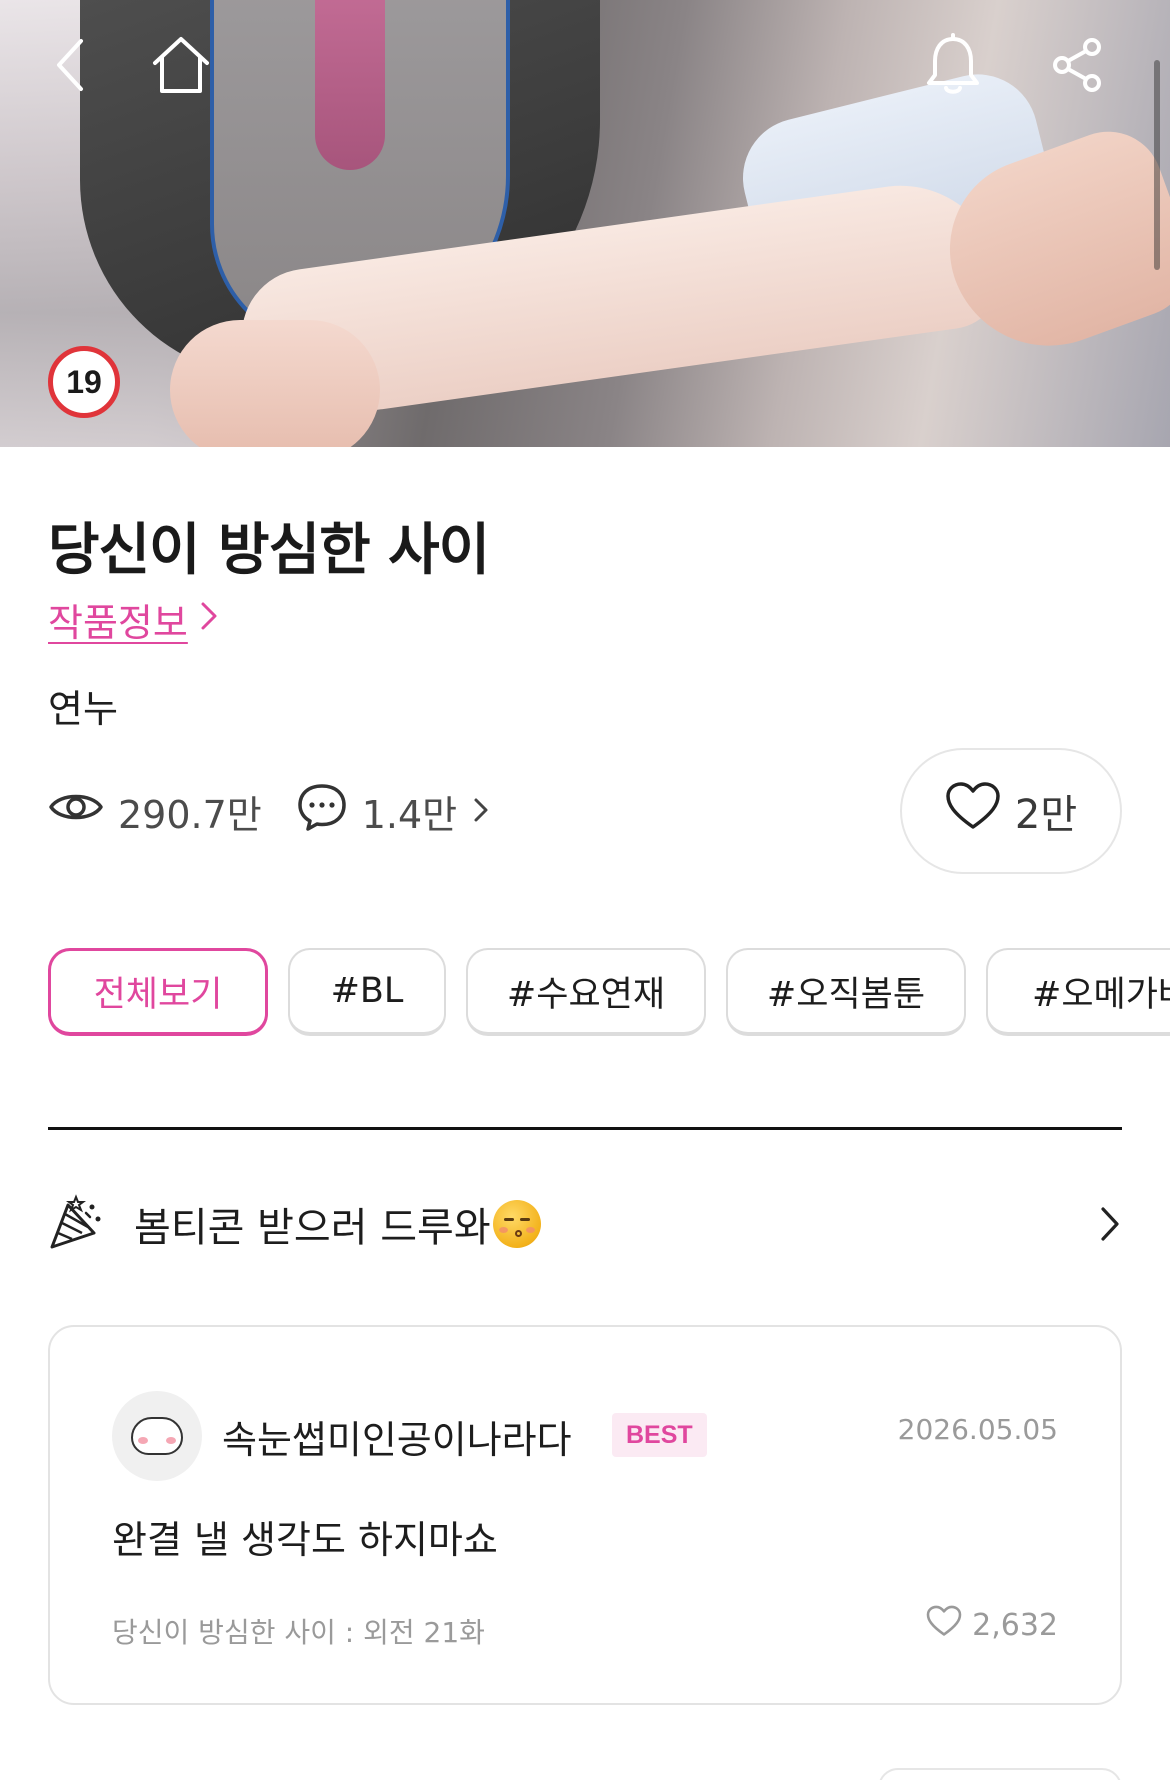 The image size is (1170, 1780). I want to click on share-button, so click(1078, 65).